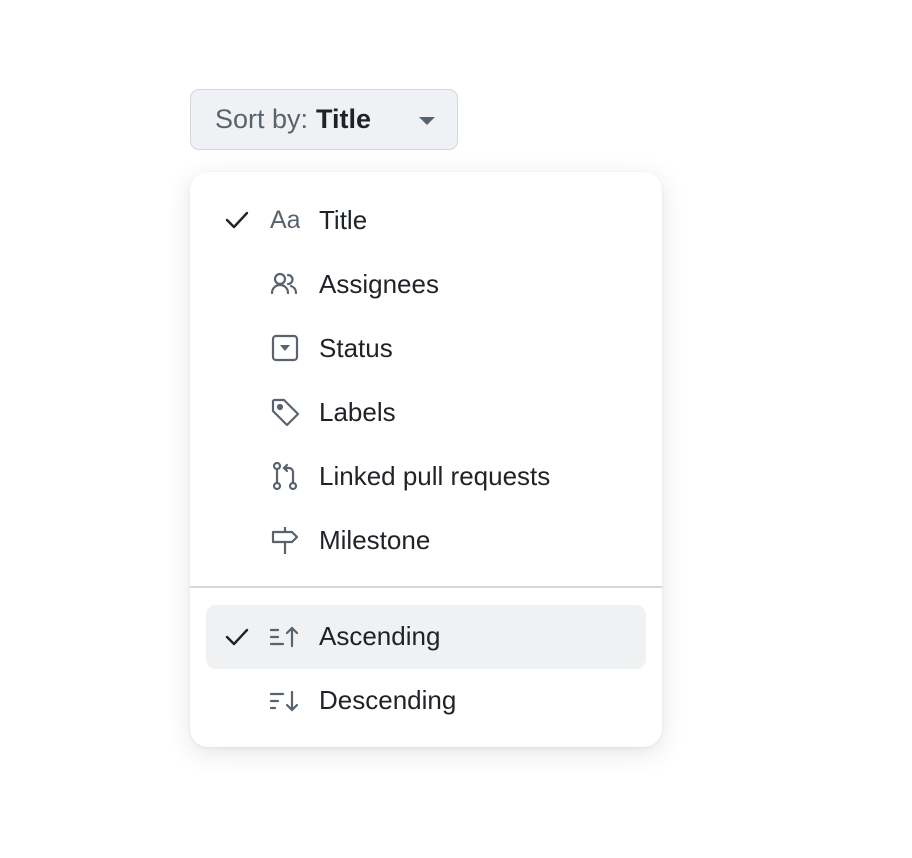 The image size is (912, 858). What do you see at coordinates (379, 283) in the screenshot?
I see `menu-item-label: Assignees` at bounding box center [379, 283].